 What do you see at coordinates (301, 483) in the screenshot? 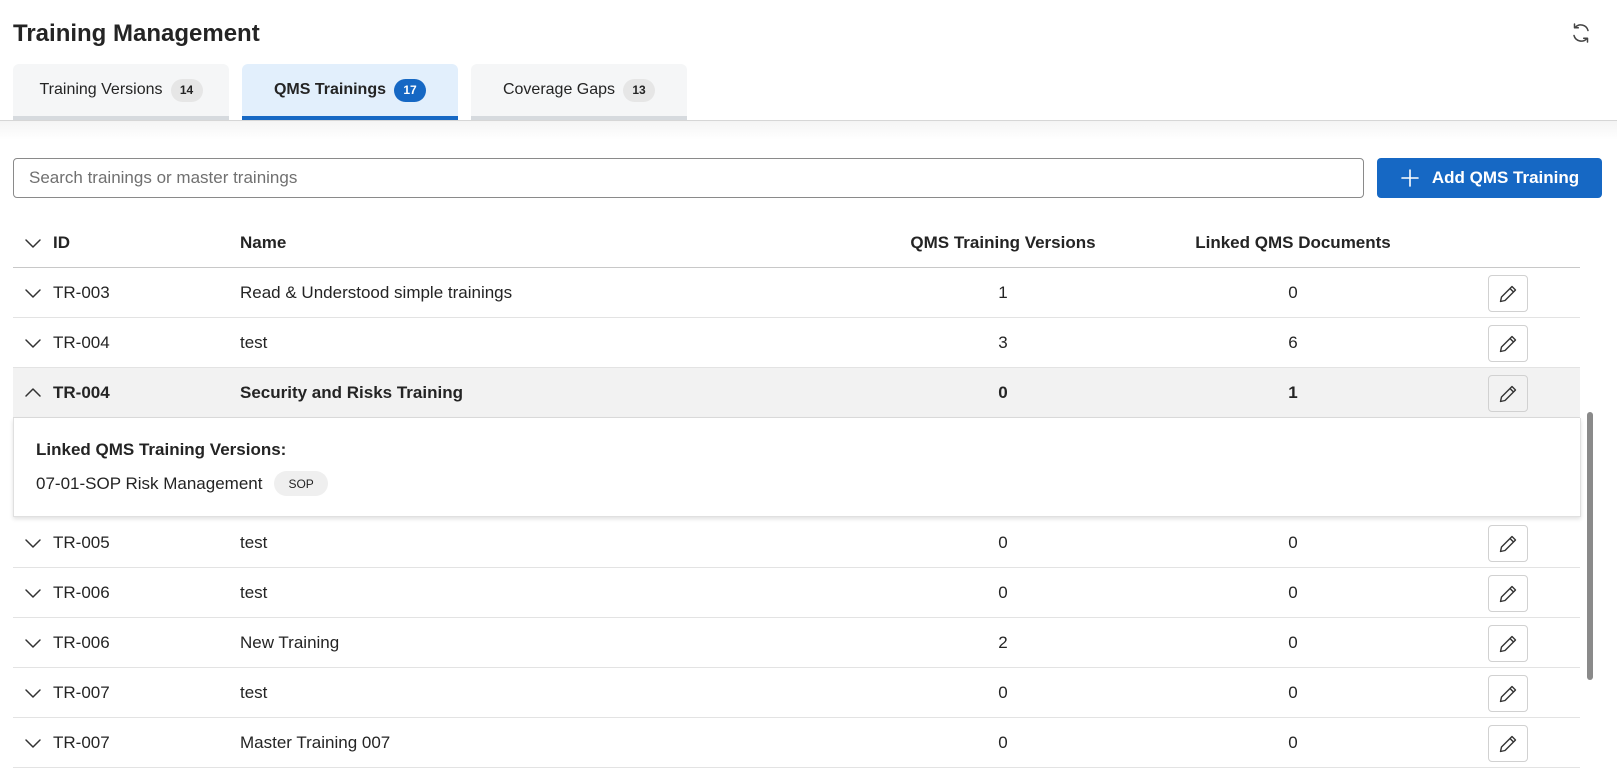
I see `document-type-tag: SOP` at bounding box center [301, 483].